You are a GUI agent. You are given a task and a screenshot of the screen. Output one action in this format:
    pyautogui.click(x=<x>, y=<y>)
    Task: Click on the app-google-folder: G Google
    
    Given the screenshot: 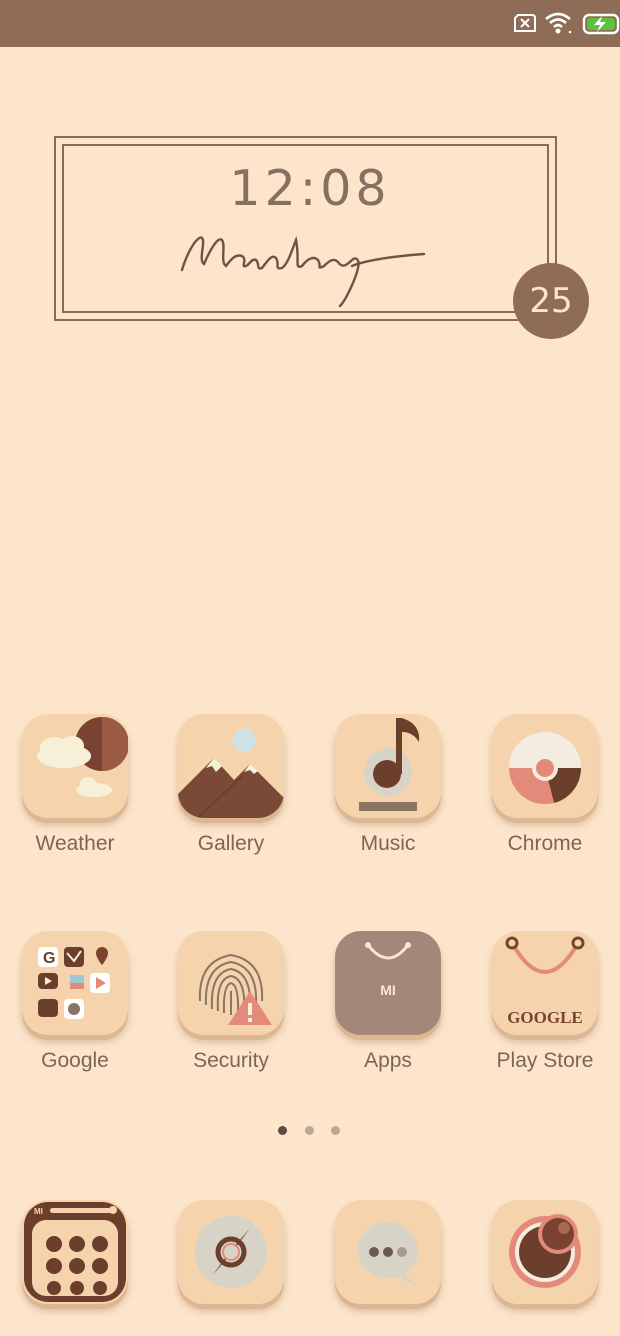 What is the action you would take?
    pyautogui.click(x=75, y=1002)
    